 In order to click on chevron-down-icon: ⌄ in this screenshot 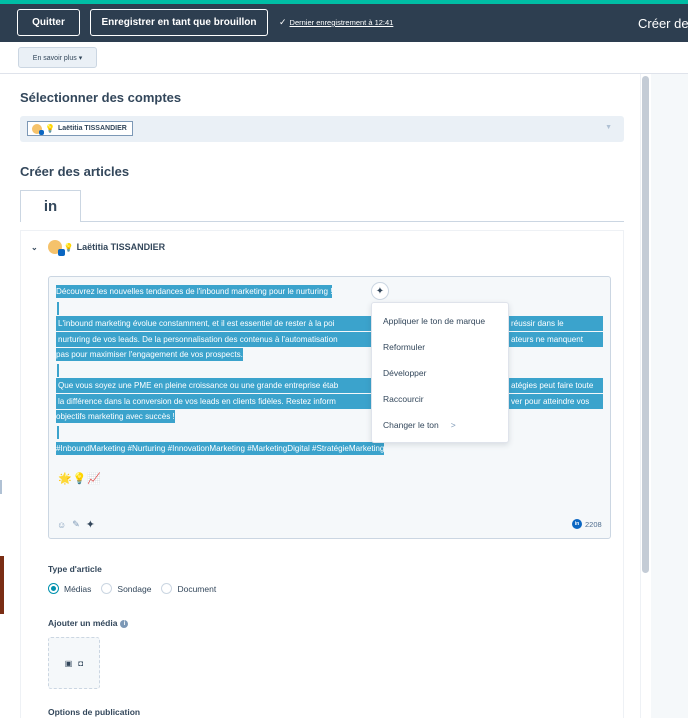, I will do `click(34, 247)`.